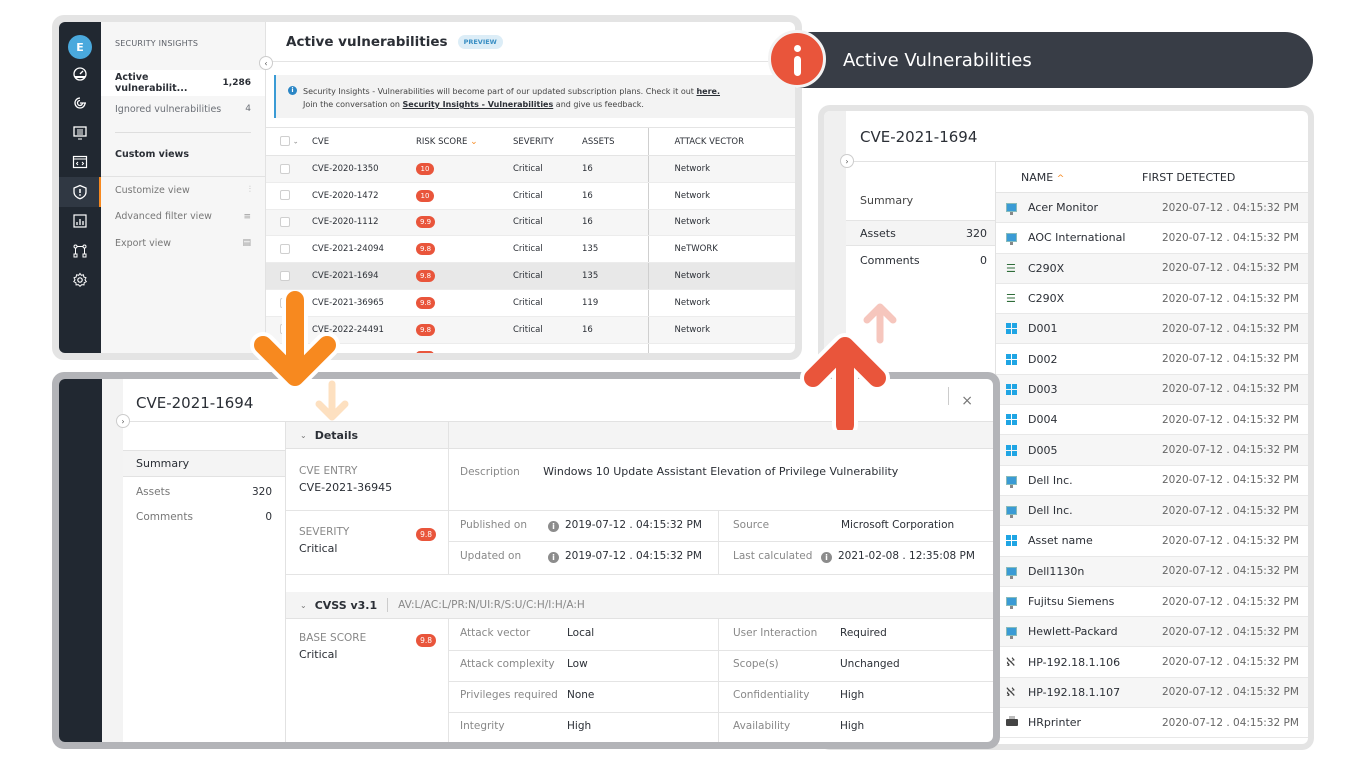 The image size is (1366, 768). I want to click on asset-row: Dell1130n 2020-07-12 . 04:15:32 PM, so click(1152, 571).